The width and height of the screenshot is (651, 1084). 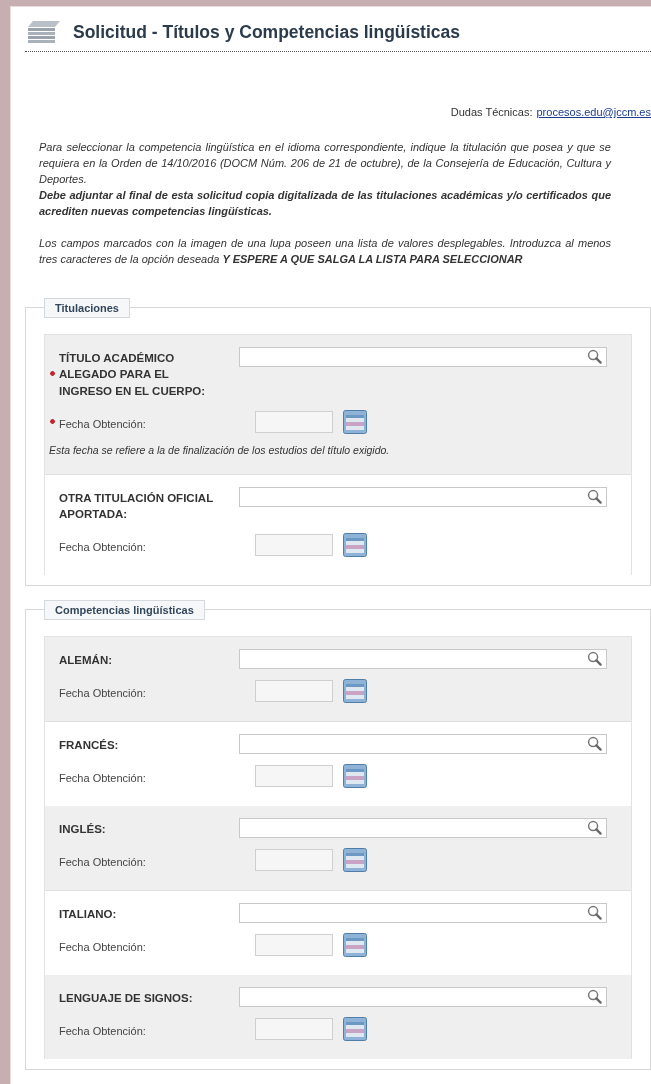 What do you see at coordinates (325, 203) in the screenshot?
I see `instruction-text: Debe adjuntar al final de esta solicitud copia digitalizada de las titulaciones académicas y/o certificados que acrediten nuevas competencias lingüísticas.` at bounding box center [325, 203].